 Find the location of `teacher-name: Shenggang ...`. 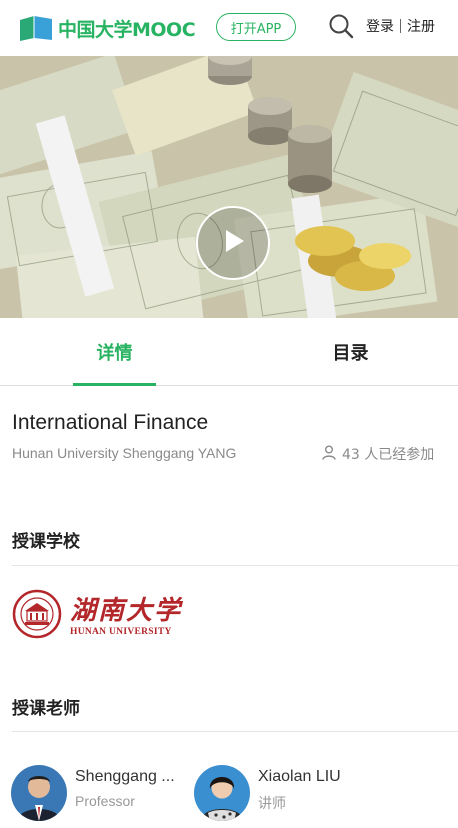

teacher-name: Shenggang ... is located at coordinates (125, 776).